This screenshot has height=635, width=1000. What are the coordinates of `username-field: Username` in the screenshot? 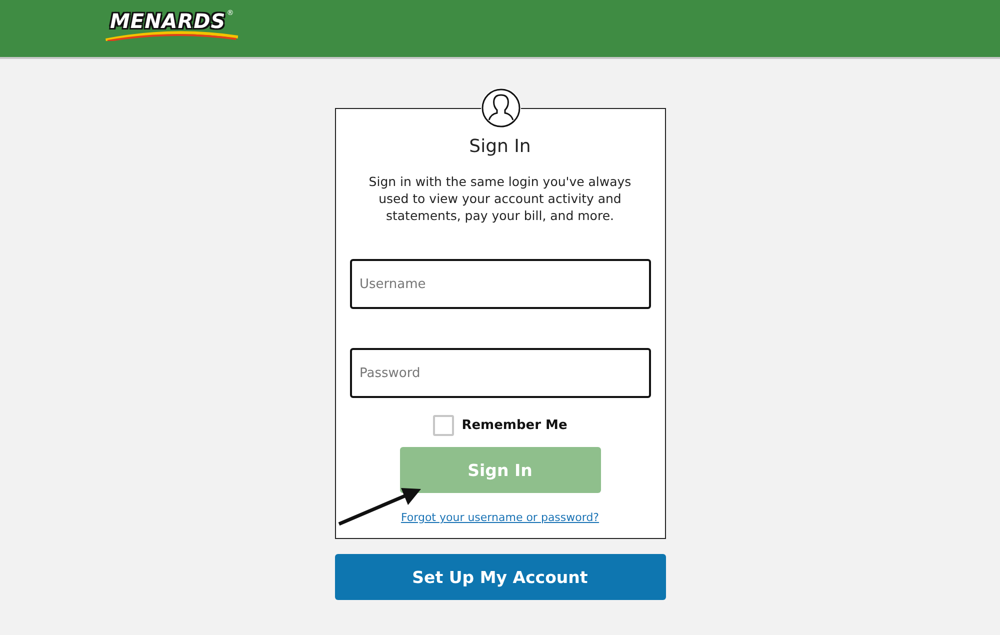 It's located at (500, 284).